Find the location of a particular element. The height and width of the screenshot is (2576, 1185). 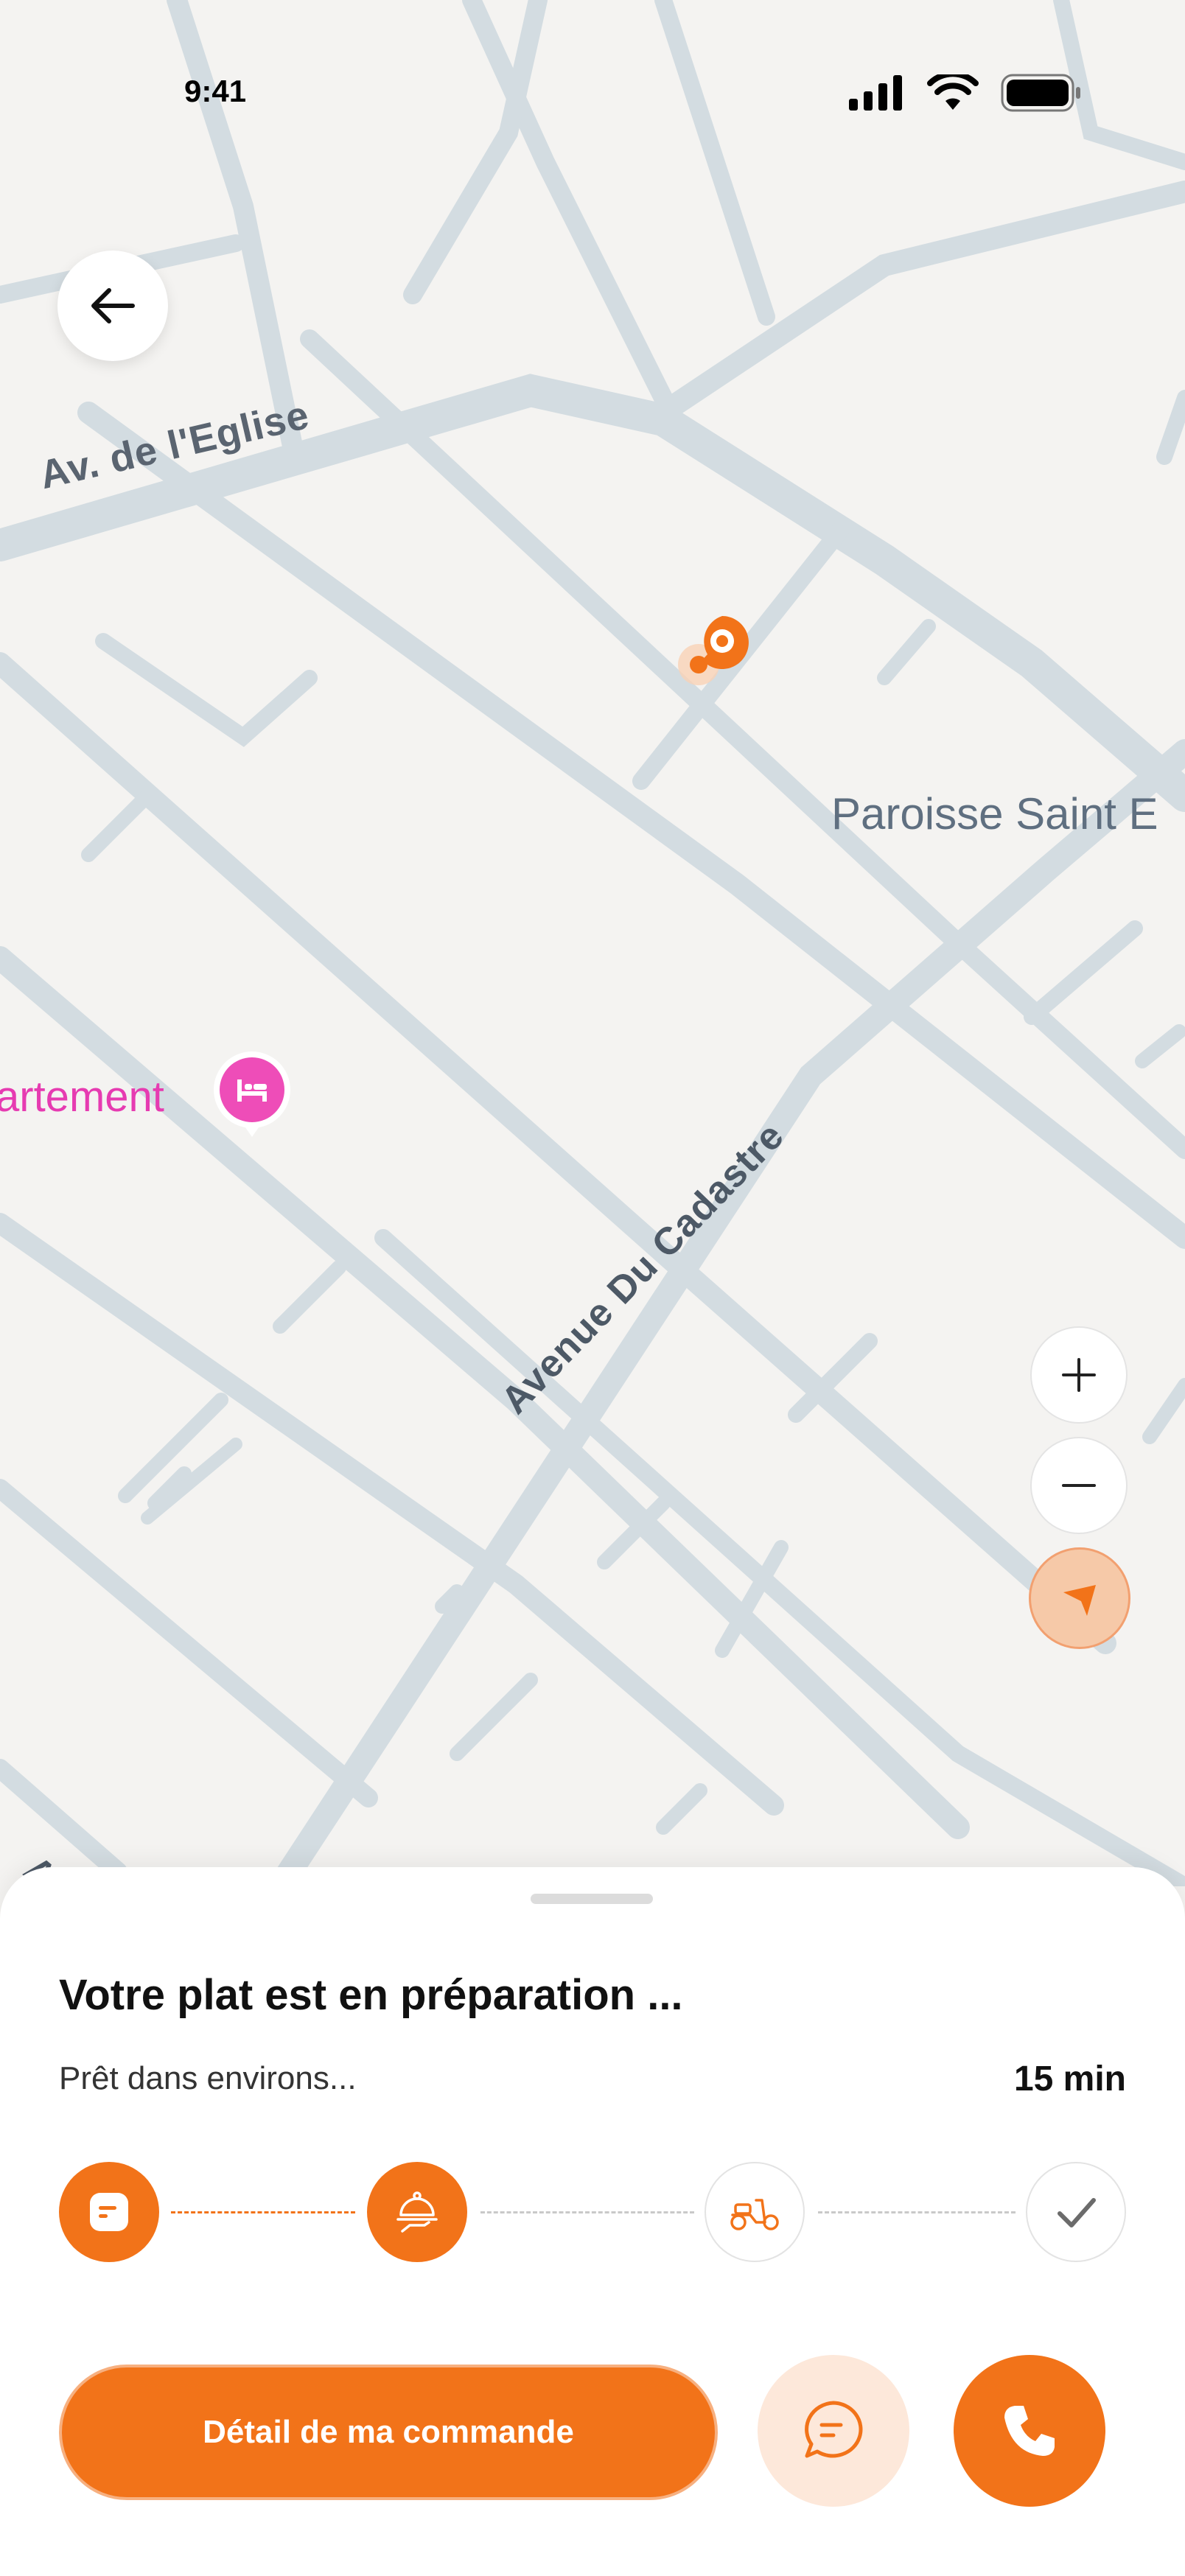

call-button is located at coordinates (1029, 2431).